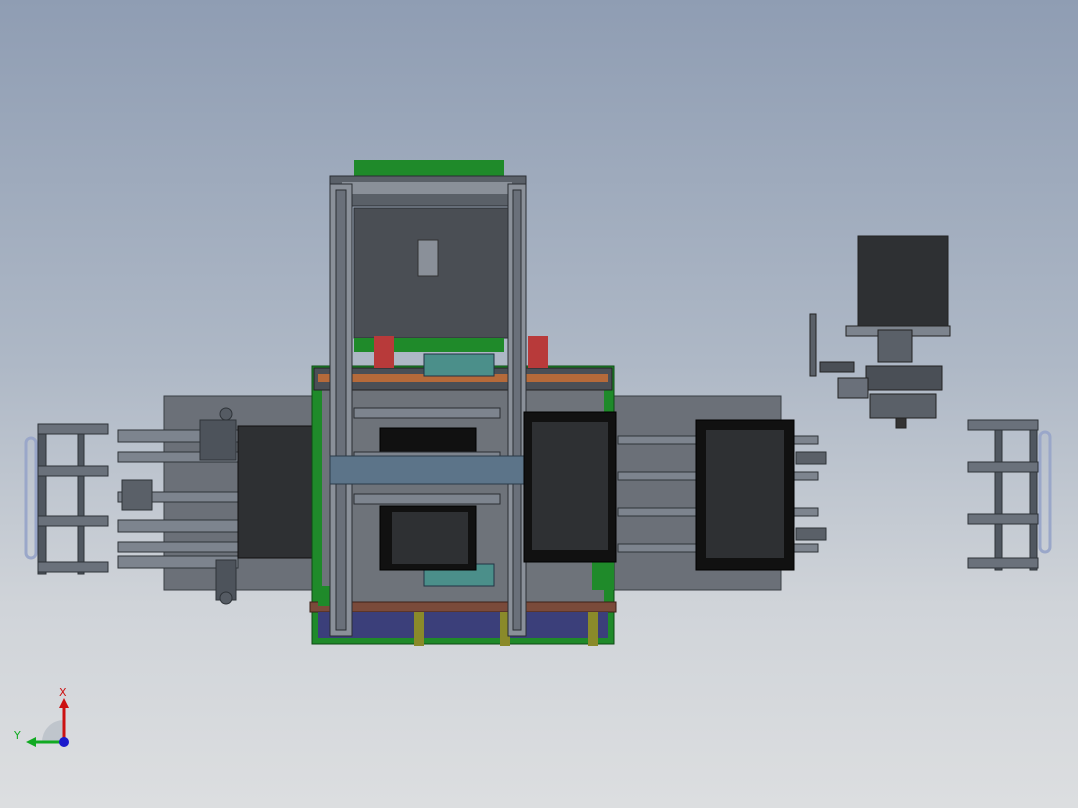  What do you see at coordinates (1009, 495) in the screenshot?
I see `right-handle-frame` at bounding box center [1009, 495].